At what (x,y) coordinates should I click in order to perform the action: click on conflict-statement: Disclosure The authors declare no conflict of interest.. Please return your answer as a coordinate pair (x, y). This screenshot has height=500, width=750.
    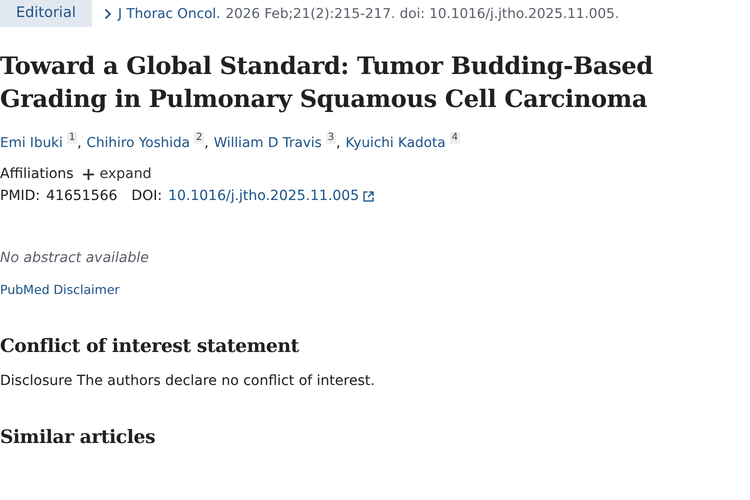
    Looking at the image, I should click on (188, 381).